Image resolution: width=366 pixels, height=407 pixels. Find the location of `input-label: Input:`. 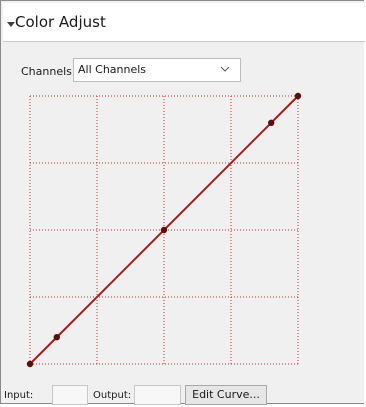

input-label: Input: is located at coordinates (19, 395).